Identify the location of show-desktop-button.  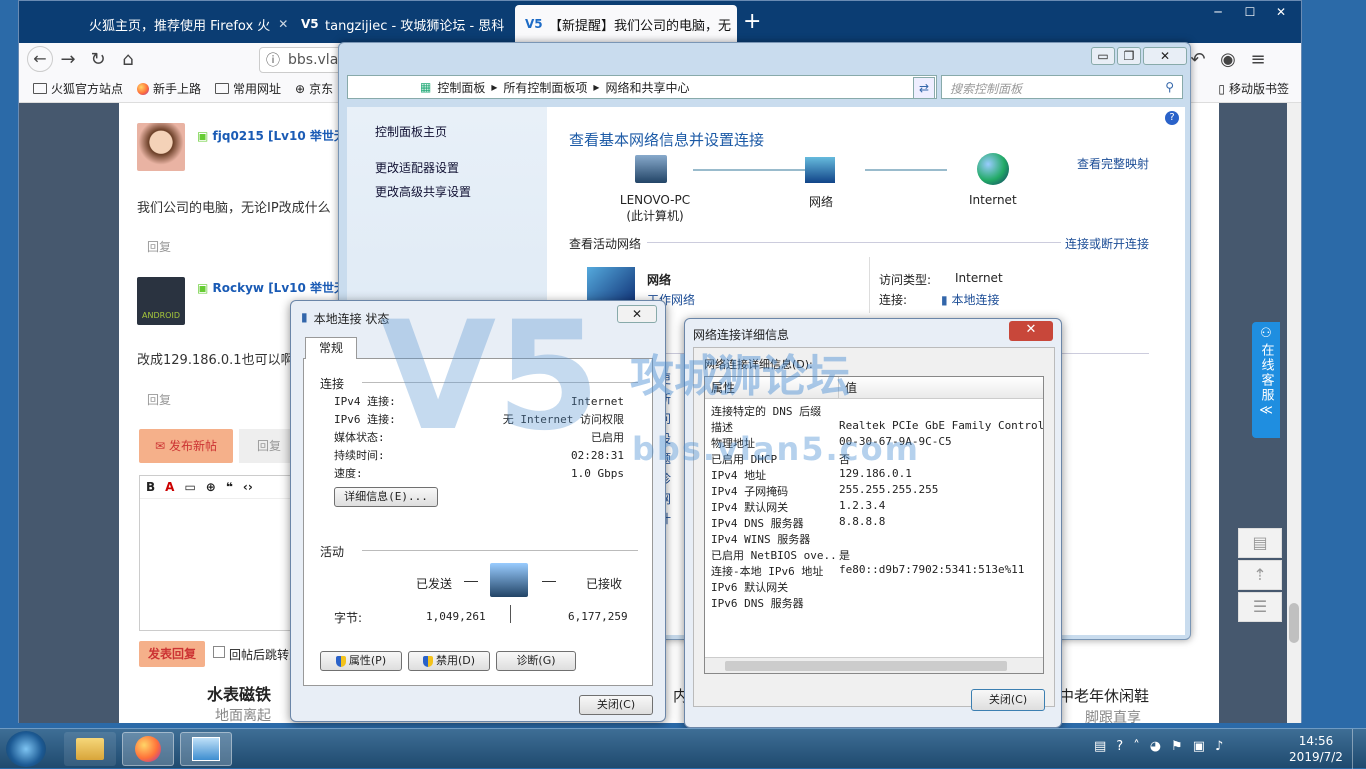
(1359, 749).